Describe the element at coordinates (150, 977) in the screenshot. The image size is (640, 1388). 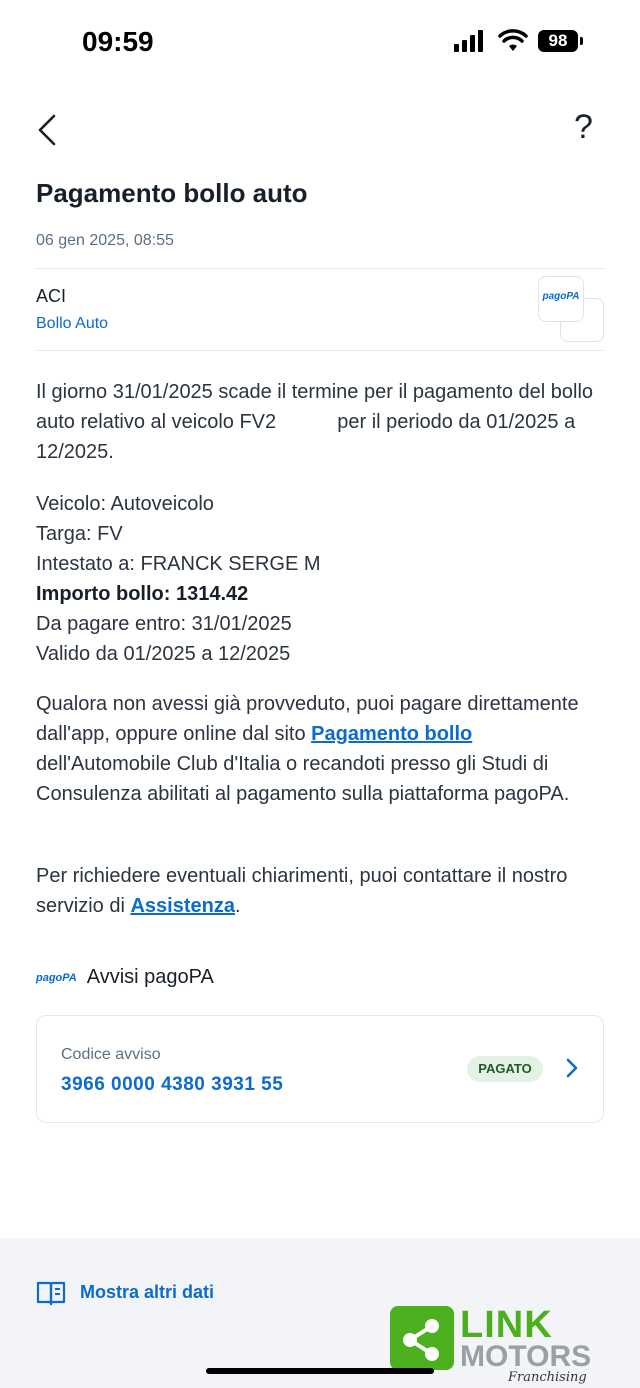
I see `notices-title: Avvisi pagoPA` at that location.